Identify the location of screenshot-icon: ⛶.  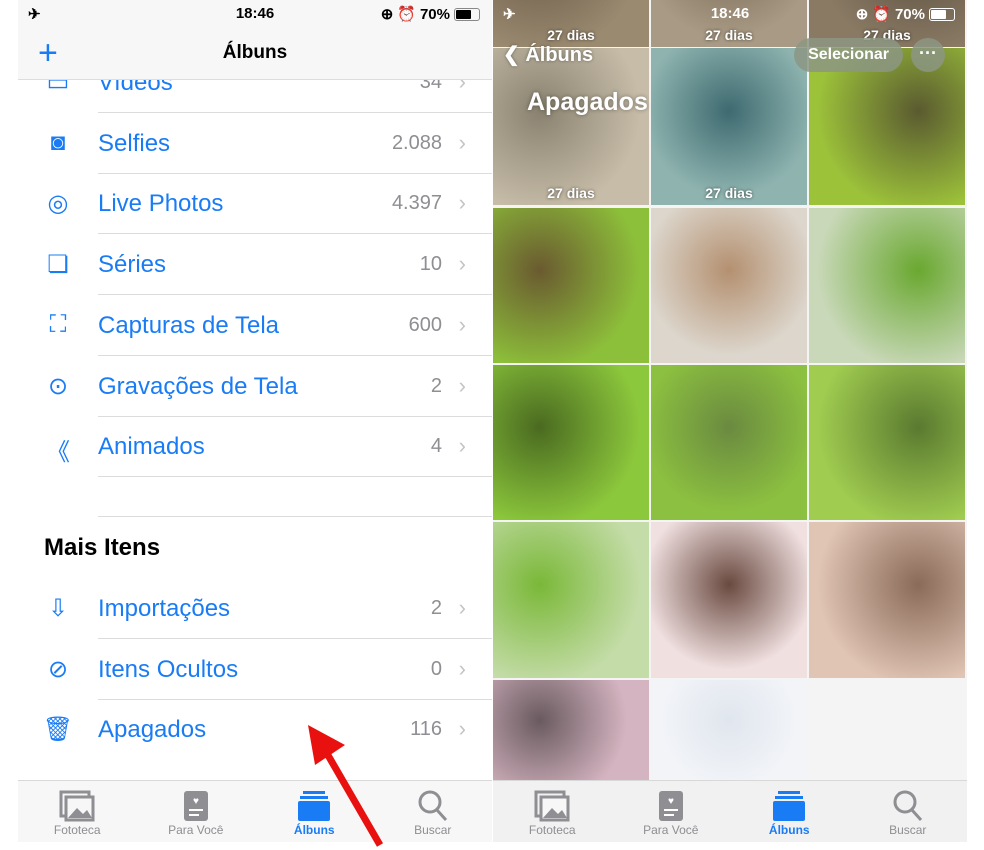
(58, 324).